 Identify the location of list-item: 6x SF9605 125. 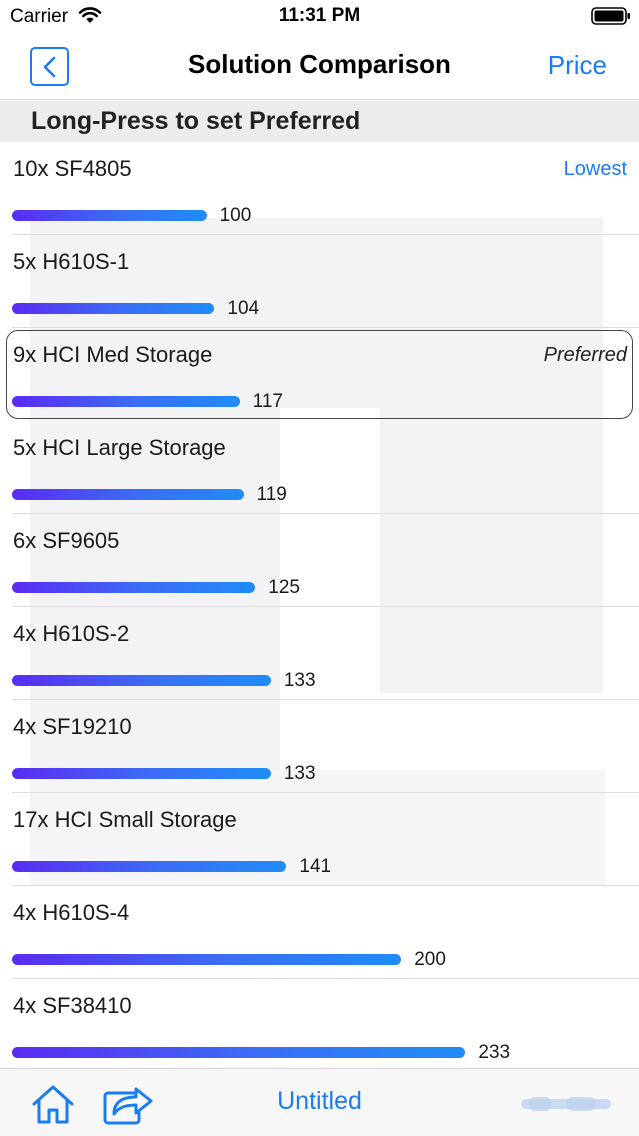
(319, 560).